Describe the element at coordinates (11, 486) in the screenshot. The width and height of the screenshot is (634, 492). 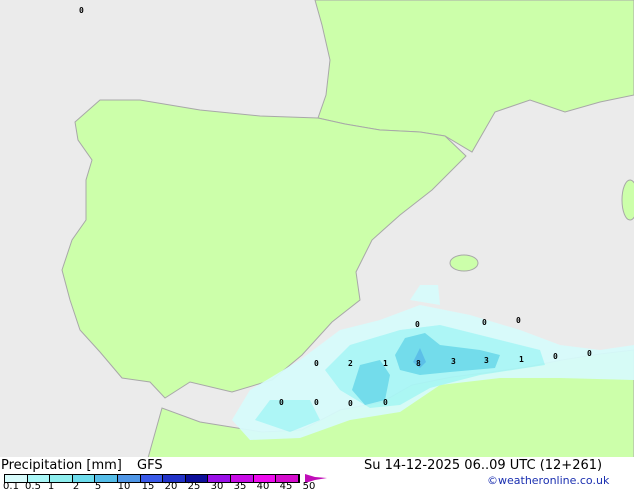
I see `legend-tick: 0.1` at that location.